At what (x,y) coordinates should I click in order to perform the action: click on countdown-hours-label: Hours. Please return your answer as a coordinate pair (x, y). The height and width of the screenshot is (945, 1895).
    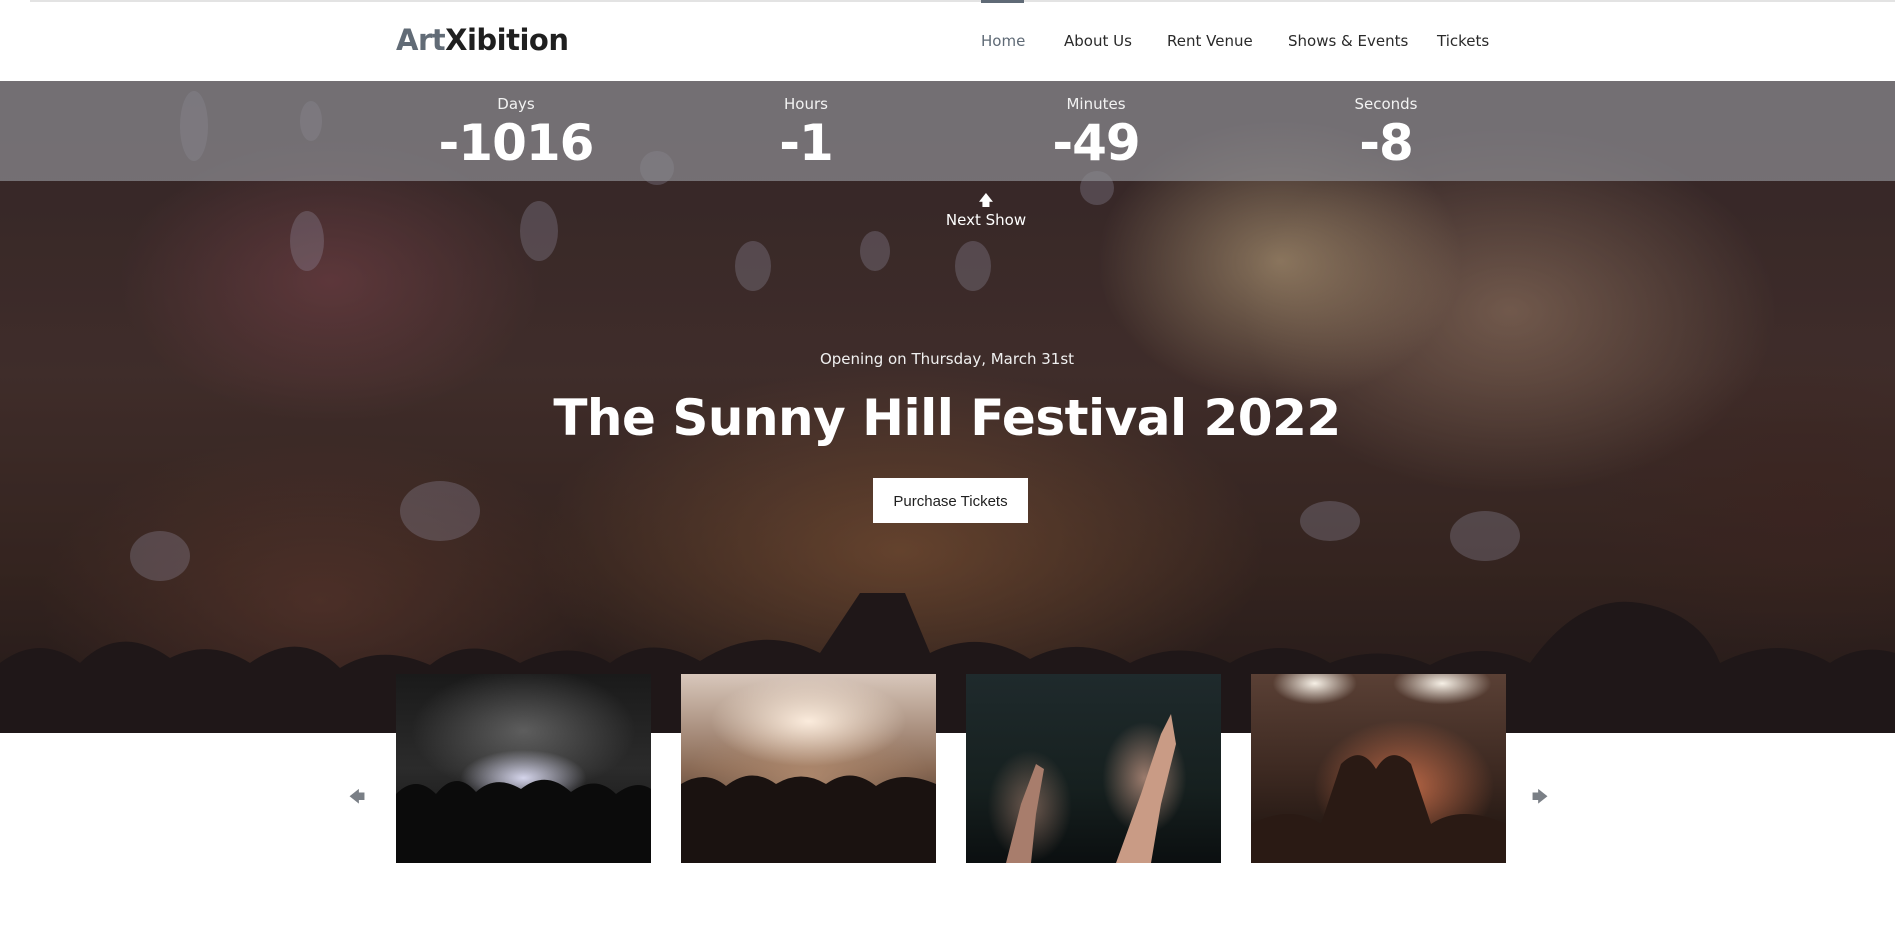
    Looking at the image, I should click on (806, 104).